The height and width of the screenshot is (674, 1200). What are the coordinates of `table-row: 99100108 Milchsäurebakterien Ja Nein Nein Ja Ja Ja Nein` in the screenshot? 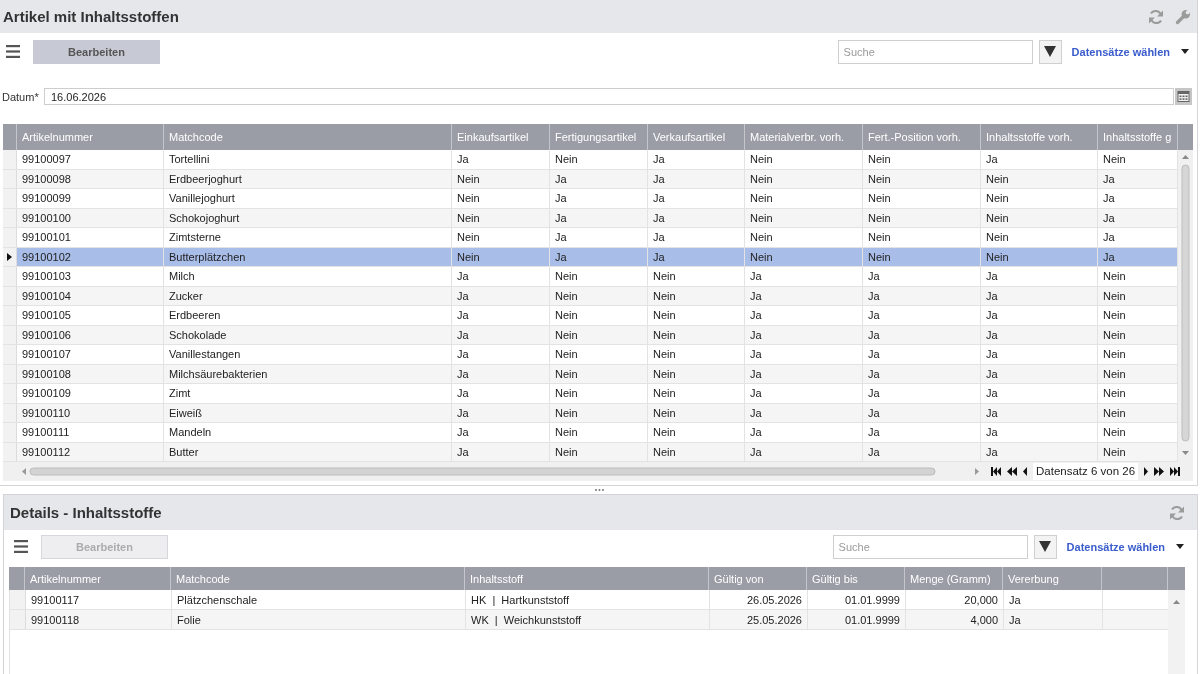 It's located at (590, 374).